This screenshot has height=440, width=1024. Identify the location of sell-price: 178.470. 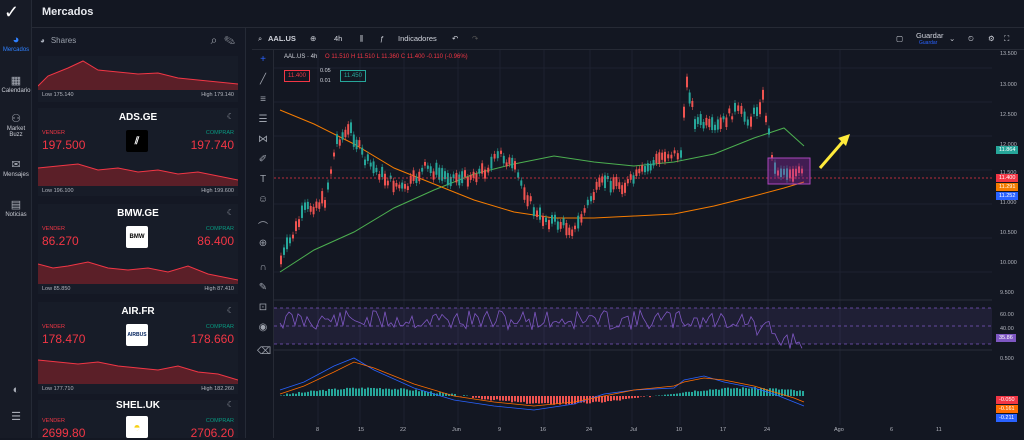
(63, 339).